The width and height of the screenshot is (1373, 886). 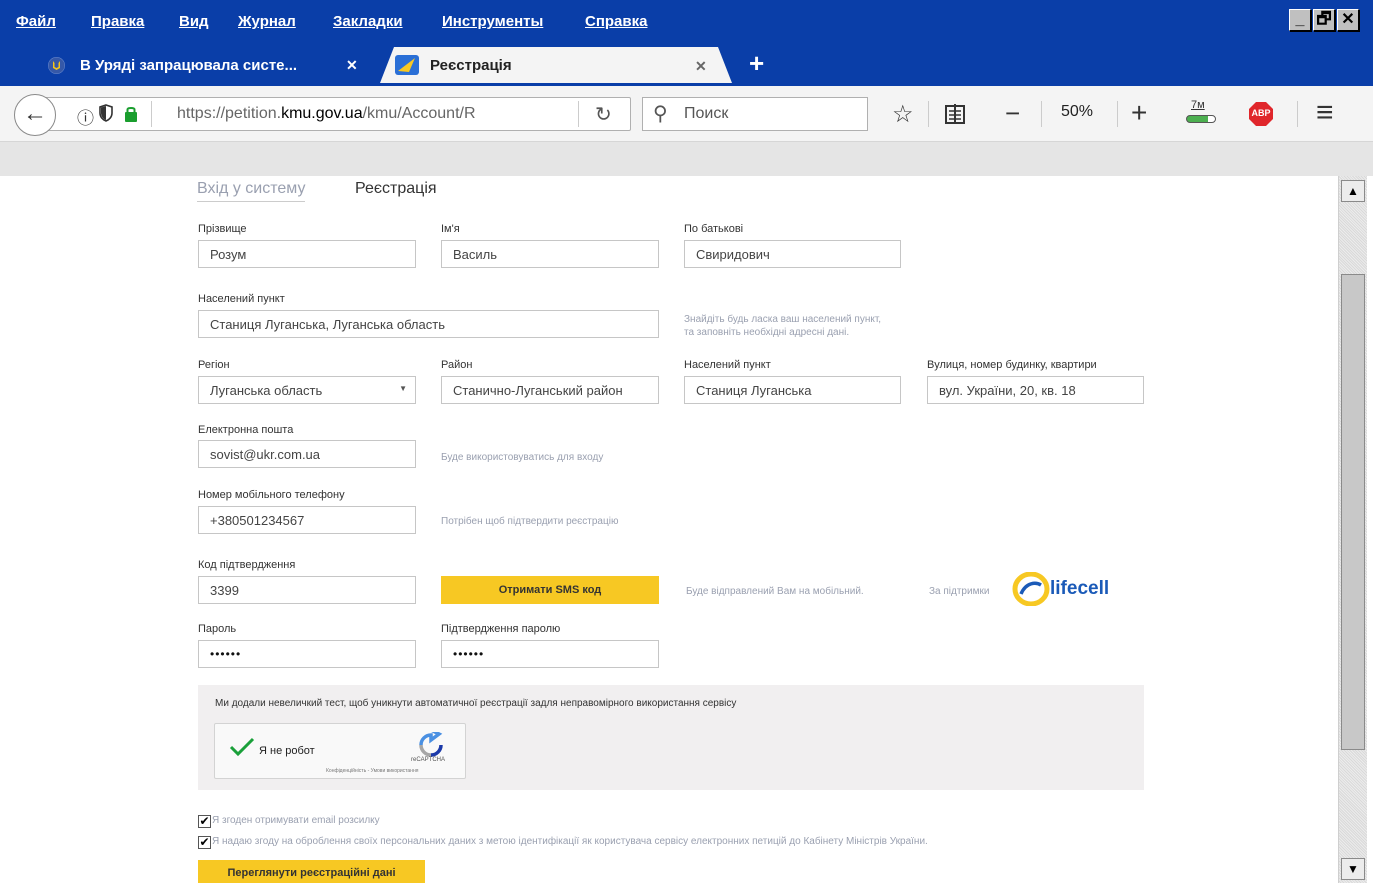 What do you see at coordinates (217, 629) in the screenshot?
I see `password-label: Пароль` at bounding box center [217, 629].